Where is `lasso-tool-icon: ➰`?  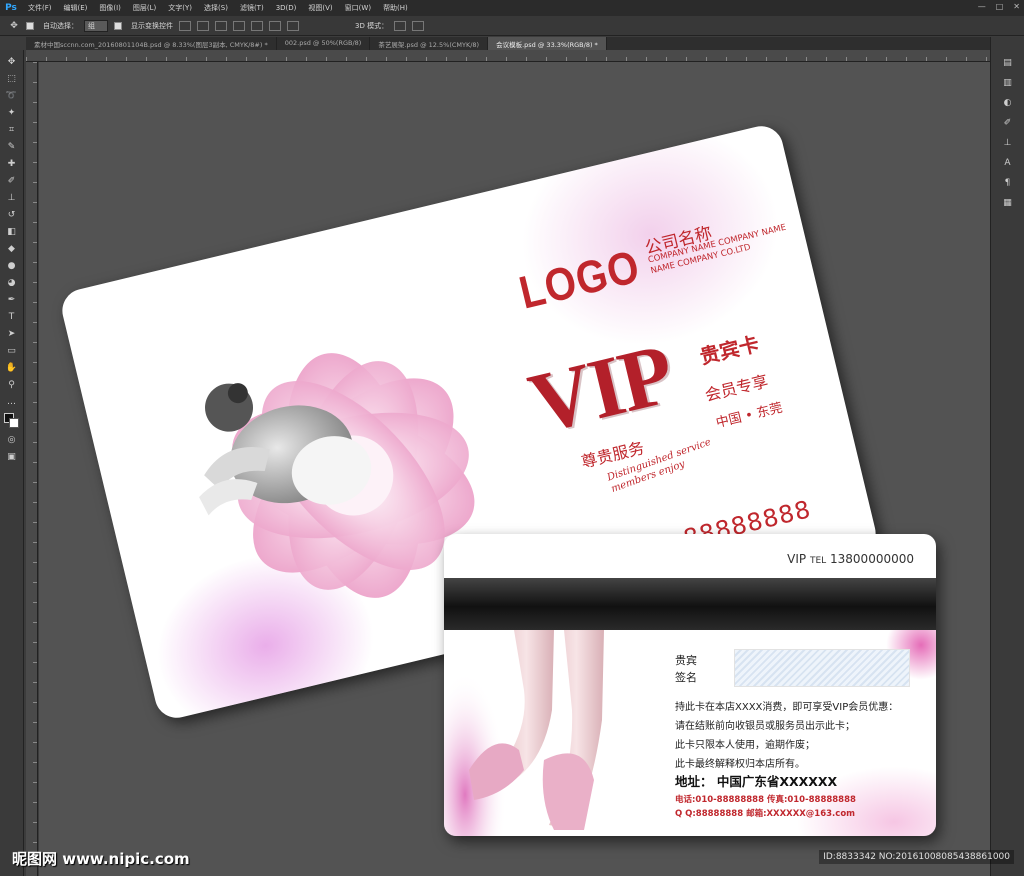
lasso-tool-icon: ➰ is located at coordinates (12, 96).